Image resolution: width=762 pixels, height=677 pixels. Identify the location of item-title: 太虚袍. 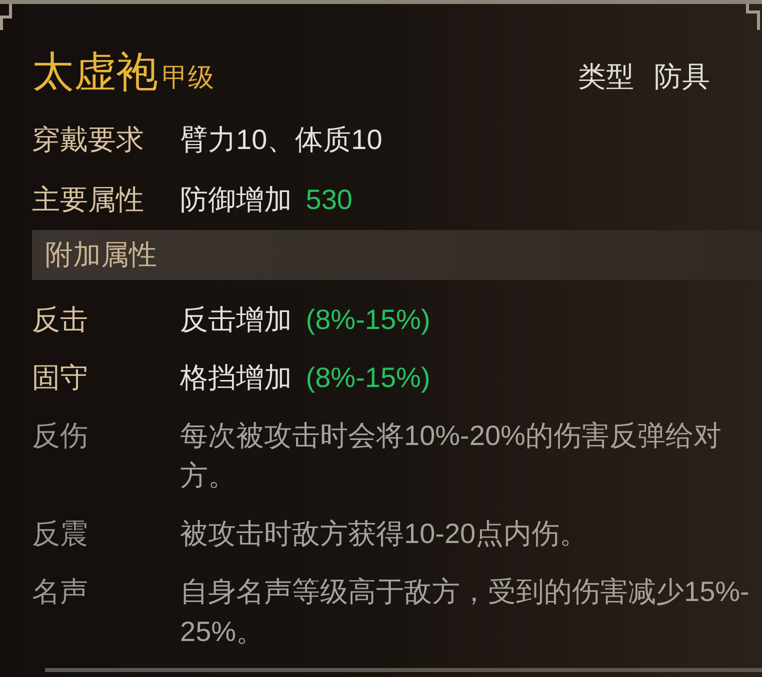
(95, 72).